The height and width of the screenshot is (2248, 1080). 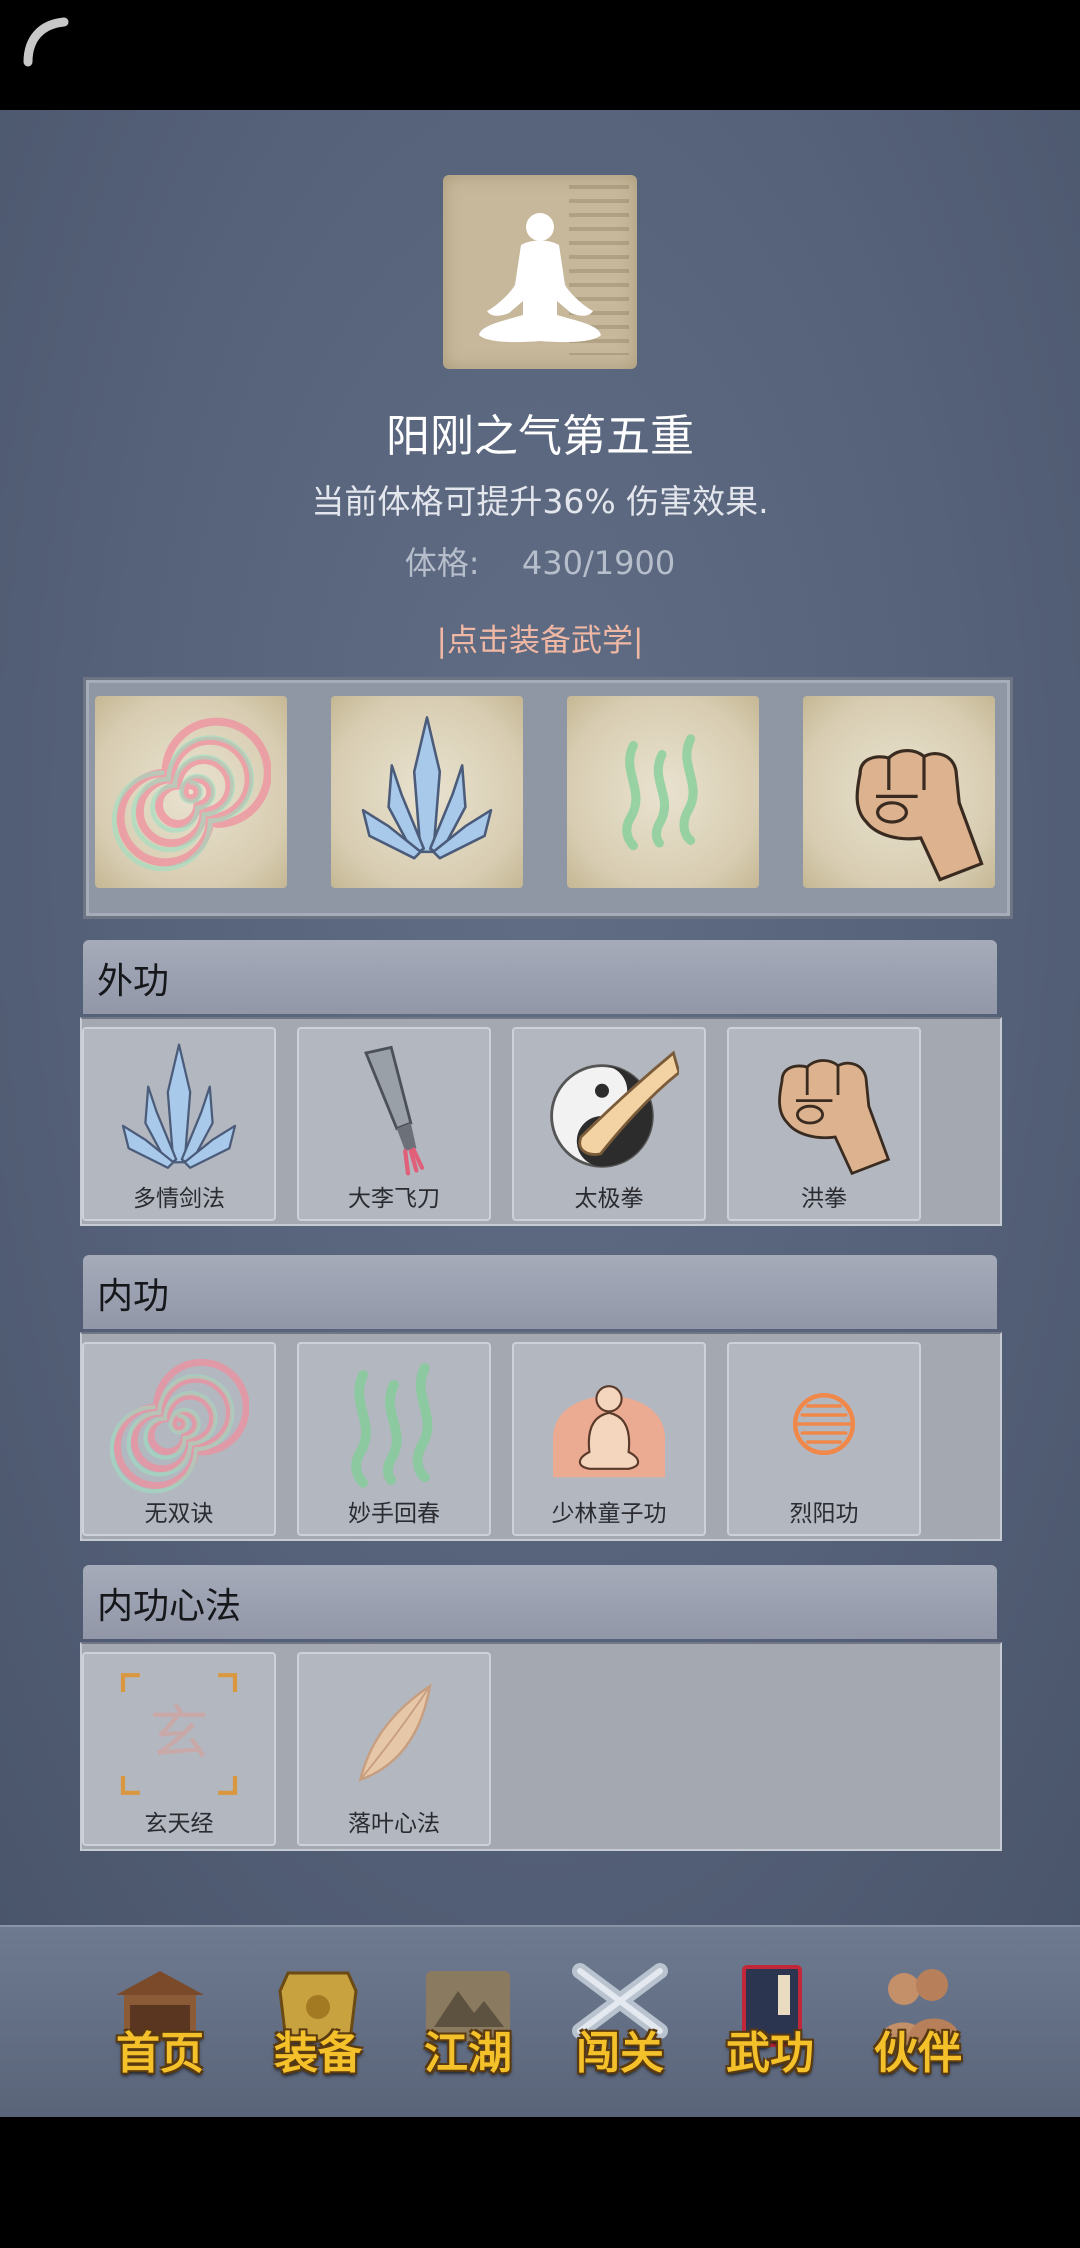 I want to click on realm-title: 阳刚之气第五重, so click(x=540, y=436).